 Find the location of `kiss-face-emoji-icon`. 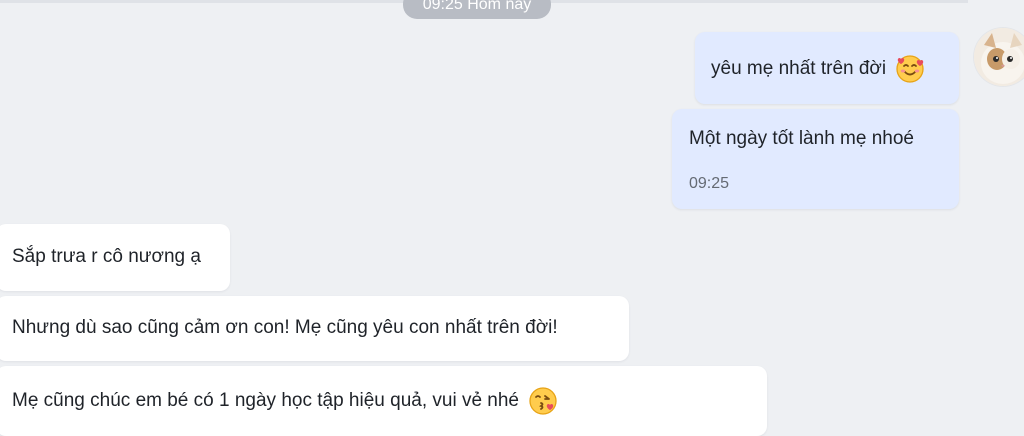

kiss-face-emoji-icon is located at coordinates (543, 401).